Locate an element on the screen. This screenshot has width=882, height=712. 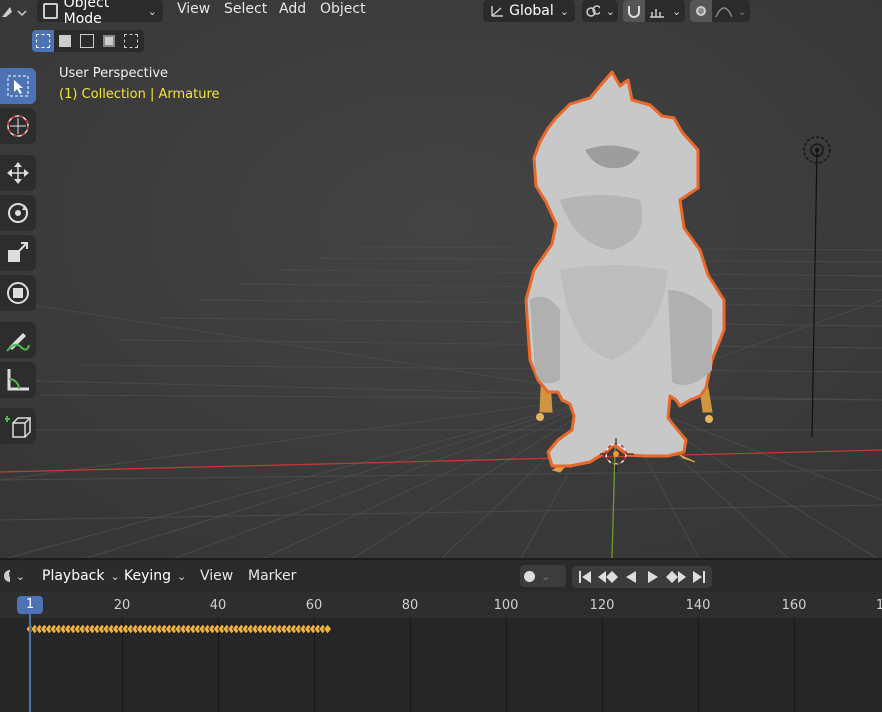
tool-scale is located at coordinates (18, 253).